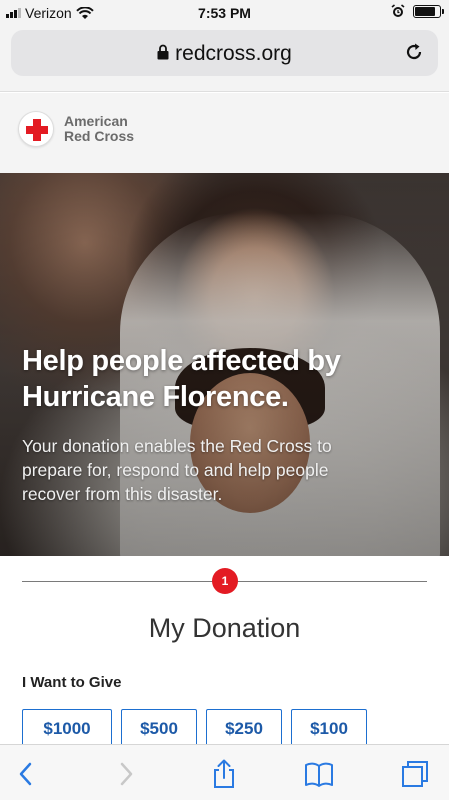  I want to click on status-time: 7:53 PM, so click(224, 13).